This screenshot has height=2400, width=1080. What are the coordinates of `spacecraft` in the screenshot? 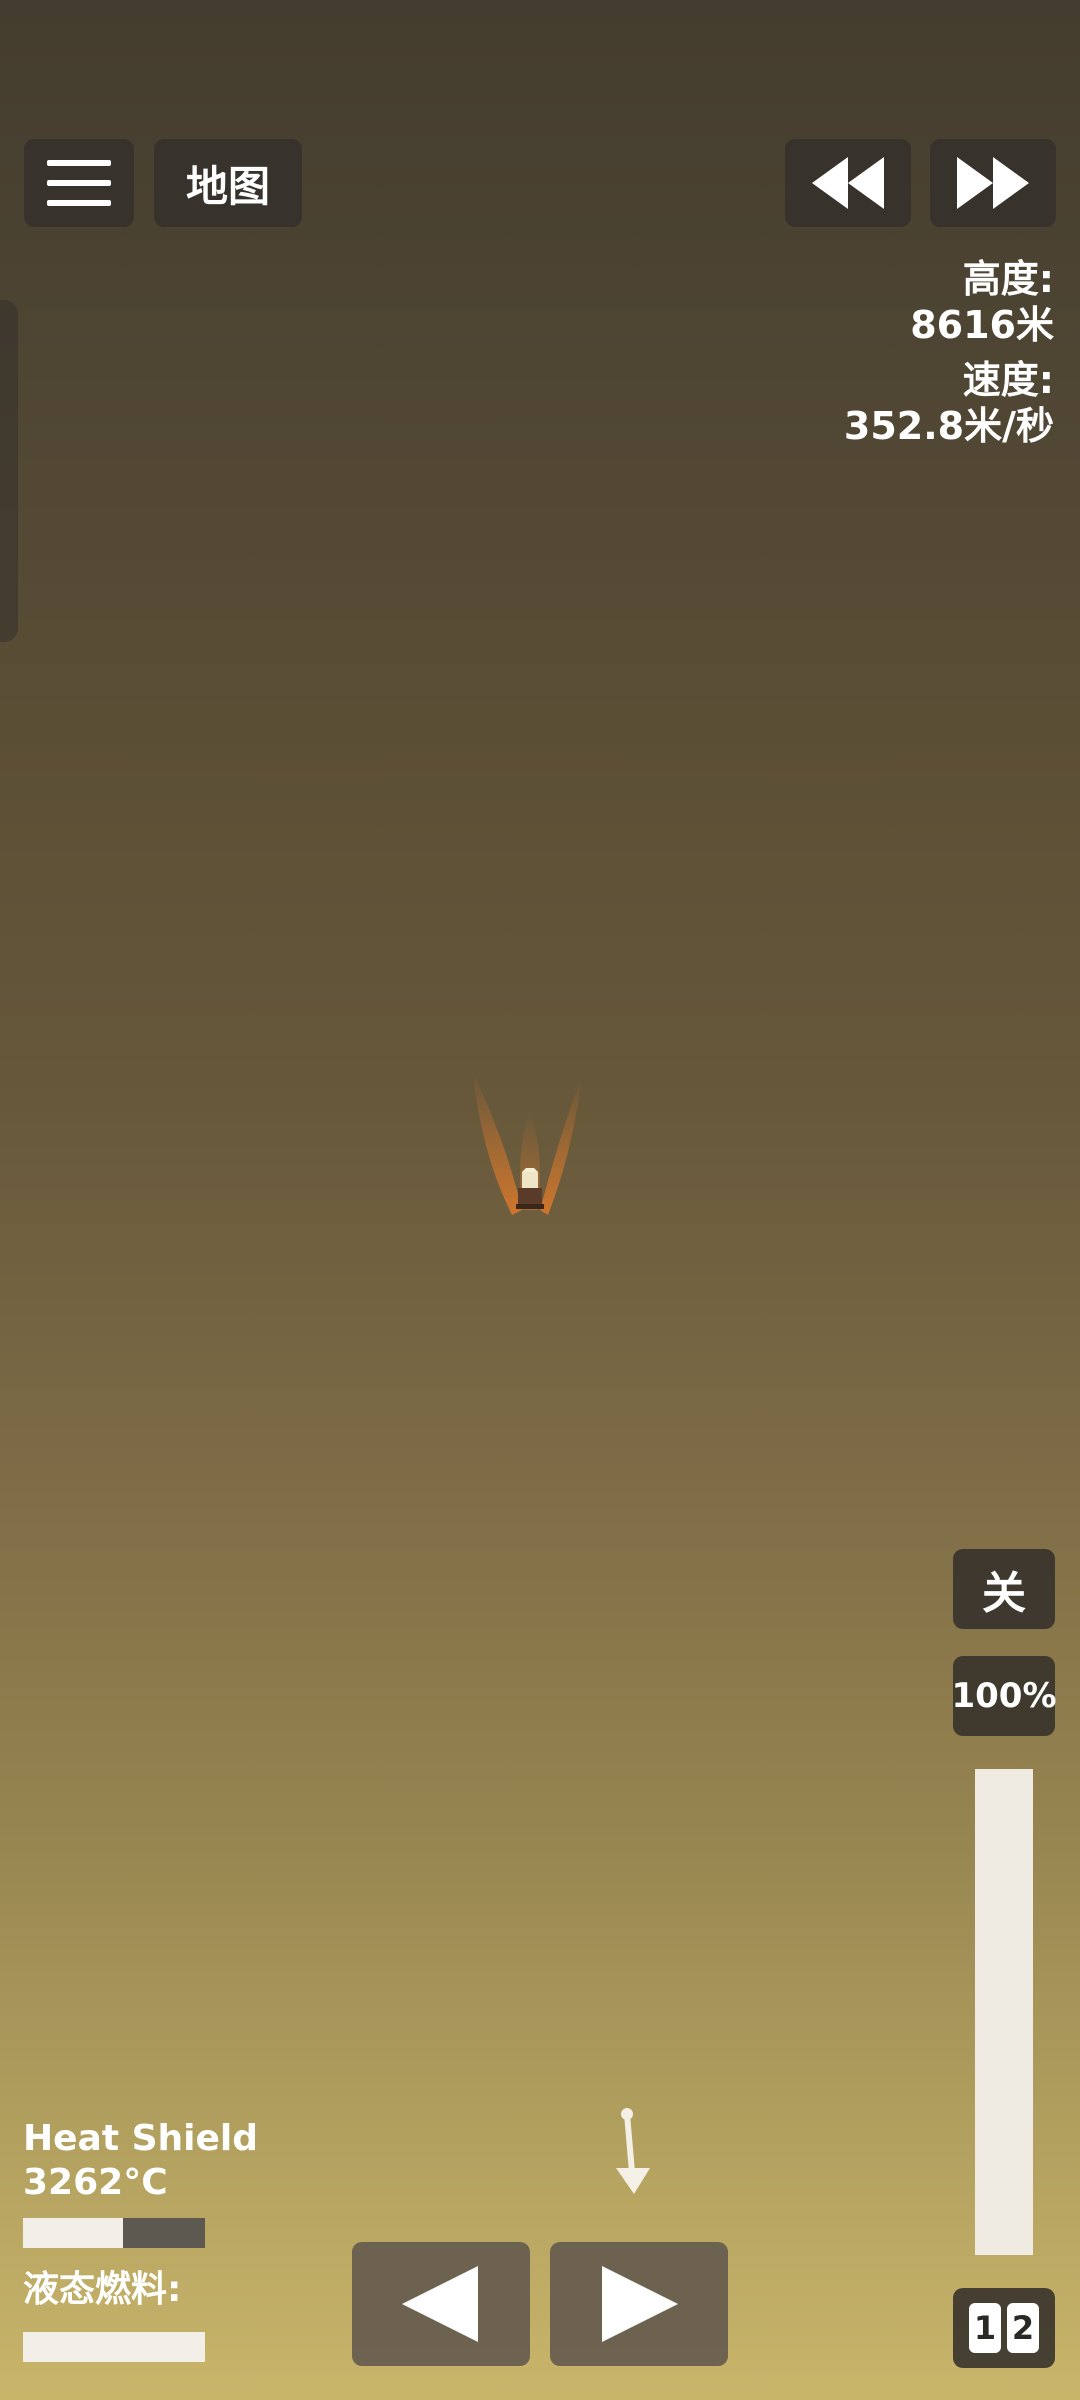 It's located at (527, 1142).